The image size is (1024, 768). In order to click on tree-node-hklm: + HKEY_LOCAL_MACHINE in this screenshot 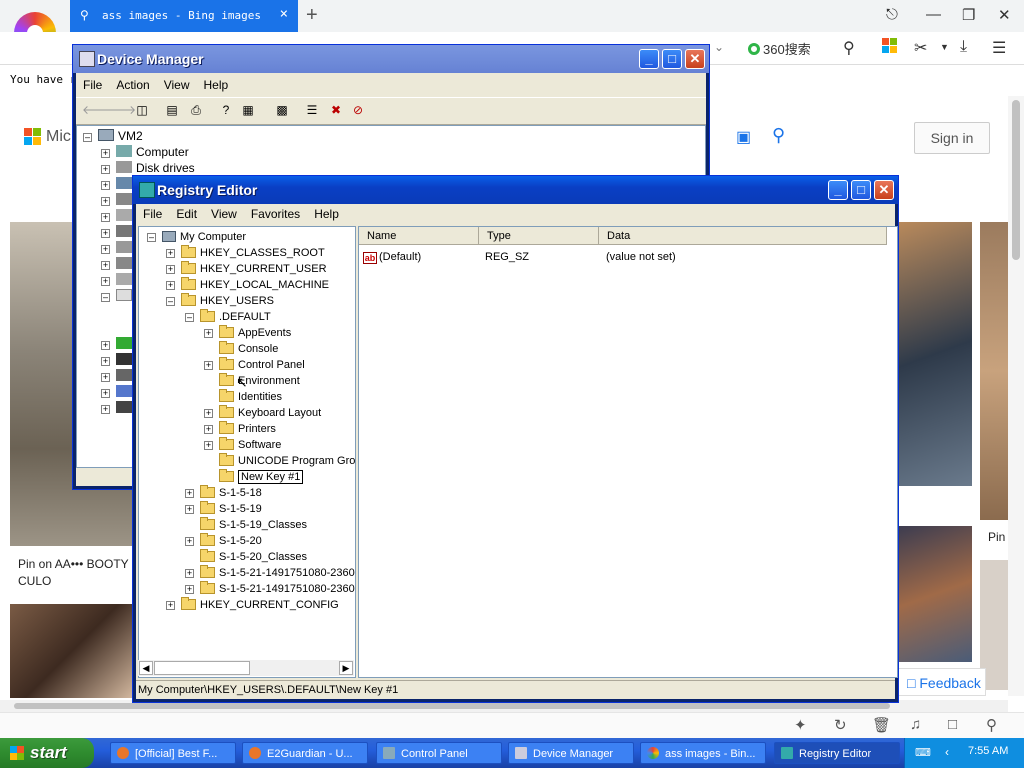, I will do `click(247, 285)`.